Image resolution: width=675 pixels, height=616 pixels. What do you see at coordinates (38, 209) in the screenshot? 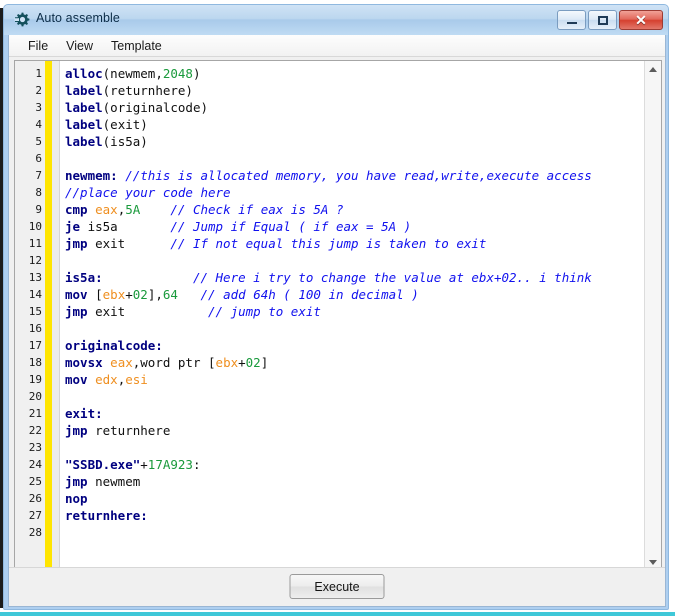
I see `line-number: 9` at bounding box center [38, 209].